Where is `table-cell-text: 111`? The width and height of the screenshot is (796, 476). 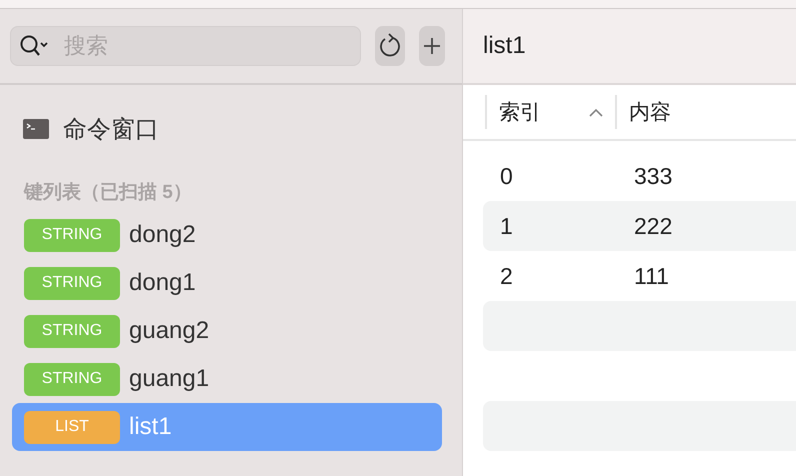 table-cell-text: 111 is located at coordinates (651, 276).